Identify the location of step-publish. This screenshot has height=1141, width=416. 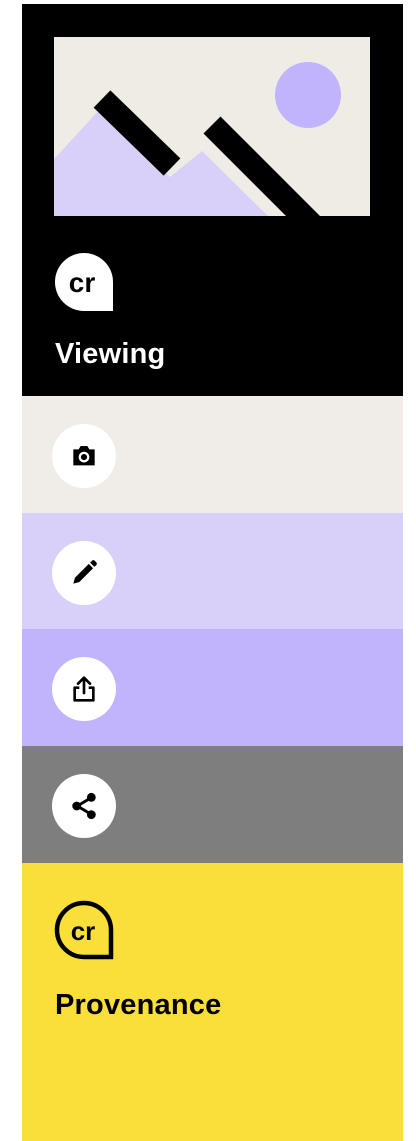
(212, 687).